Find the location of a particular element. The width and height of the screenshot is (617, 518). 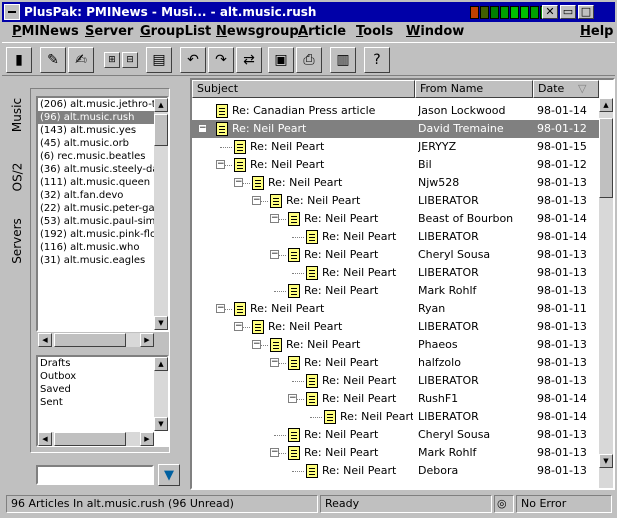

scroll-right-icon: ▶ is located at coordinates (147, 340).